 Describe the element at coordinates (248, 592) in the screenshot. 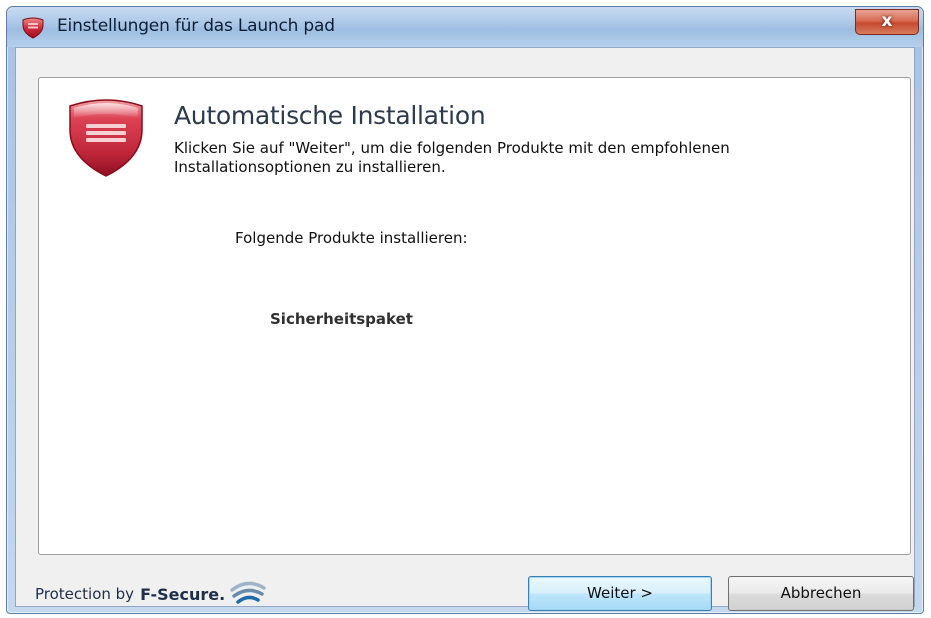

I see `f-secure-wave-logo` at that location.